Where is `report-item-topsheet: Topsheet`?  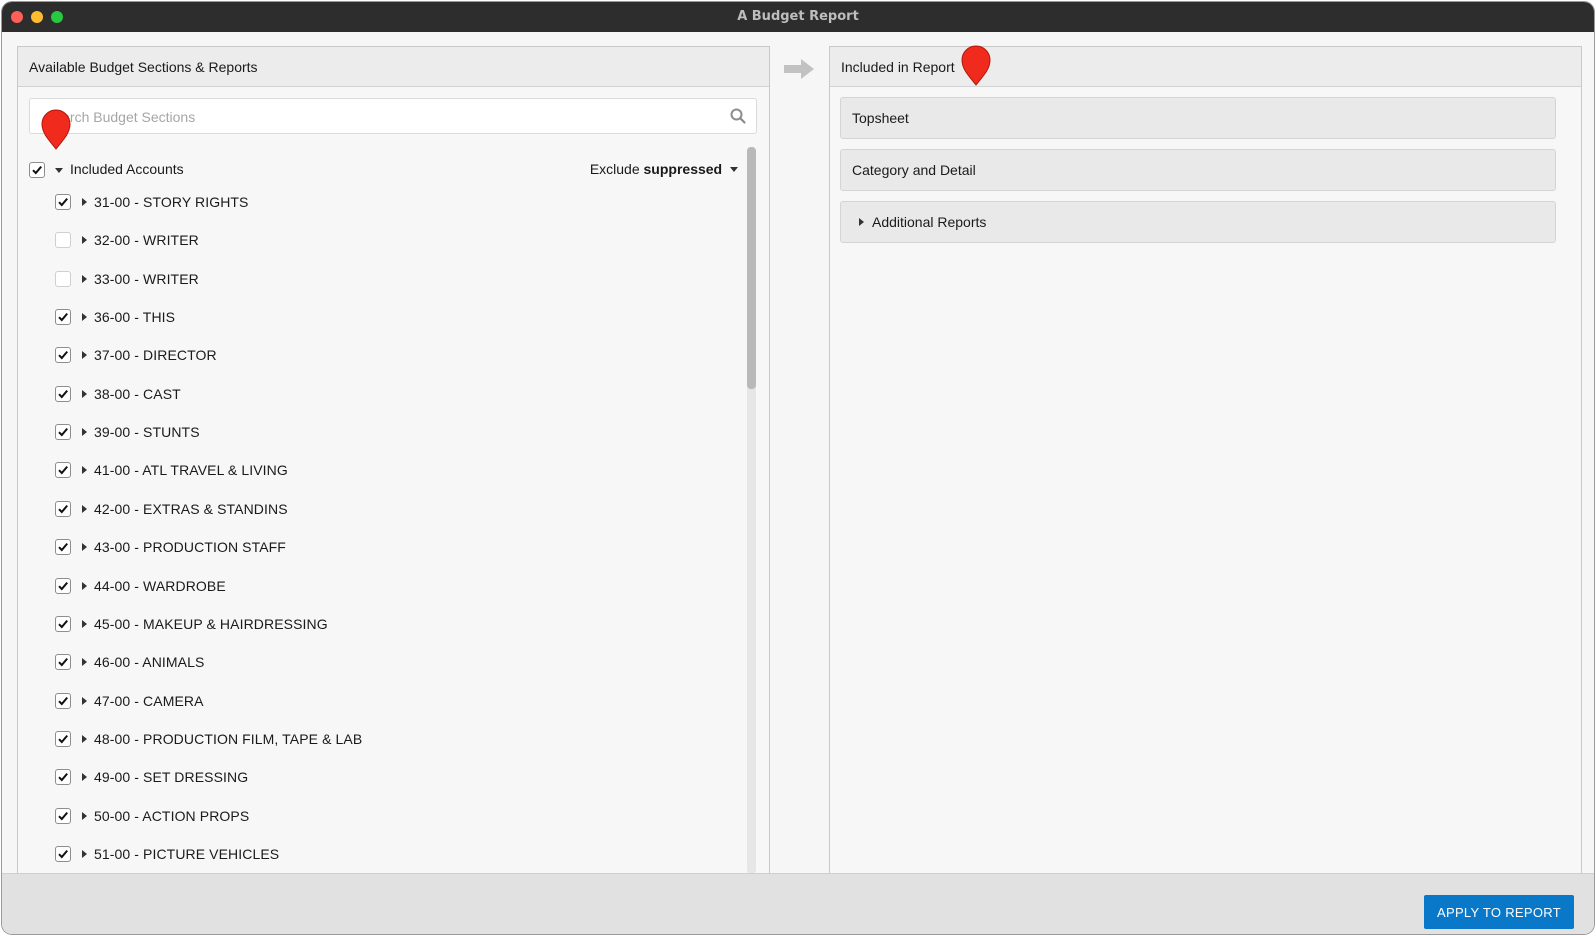
report-item-topsheet: Topsheet is located at coordinates (1198, 118).